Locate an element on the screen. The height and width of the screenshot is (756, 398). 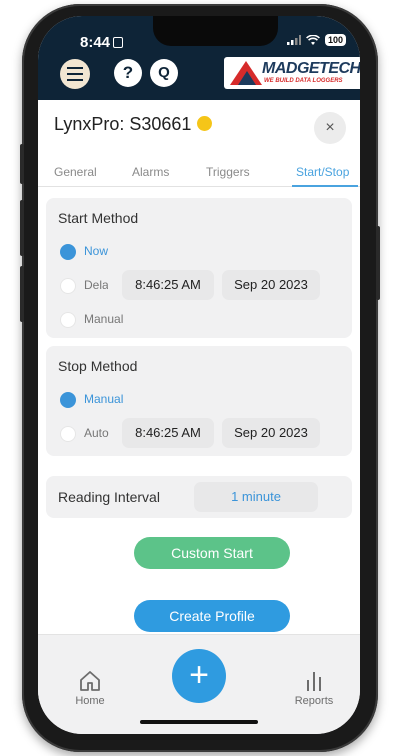
phone-power-button is located at coordinates (378, 263).